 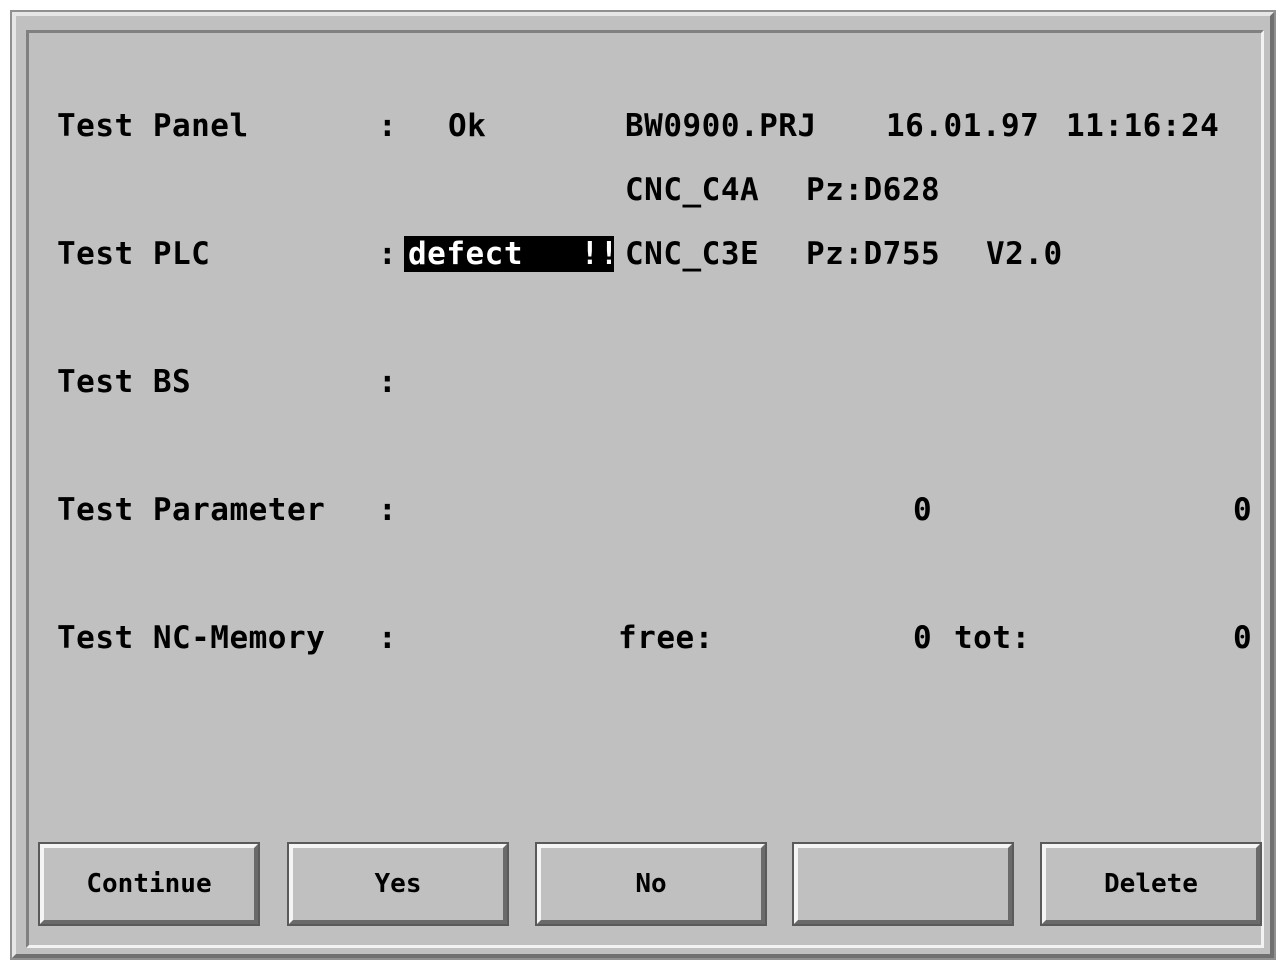 I want to click on cnc-c3e-pz: Pz:D755, so click(x=873, y=254).